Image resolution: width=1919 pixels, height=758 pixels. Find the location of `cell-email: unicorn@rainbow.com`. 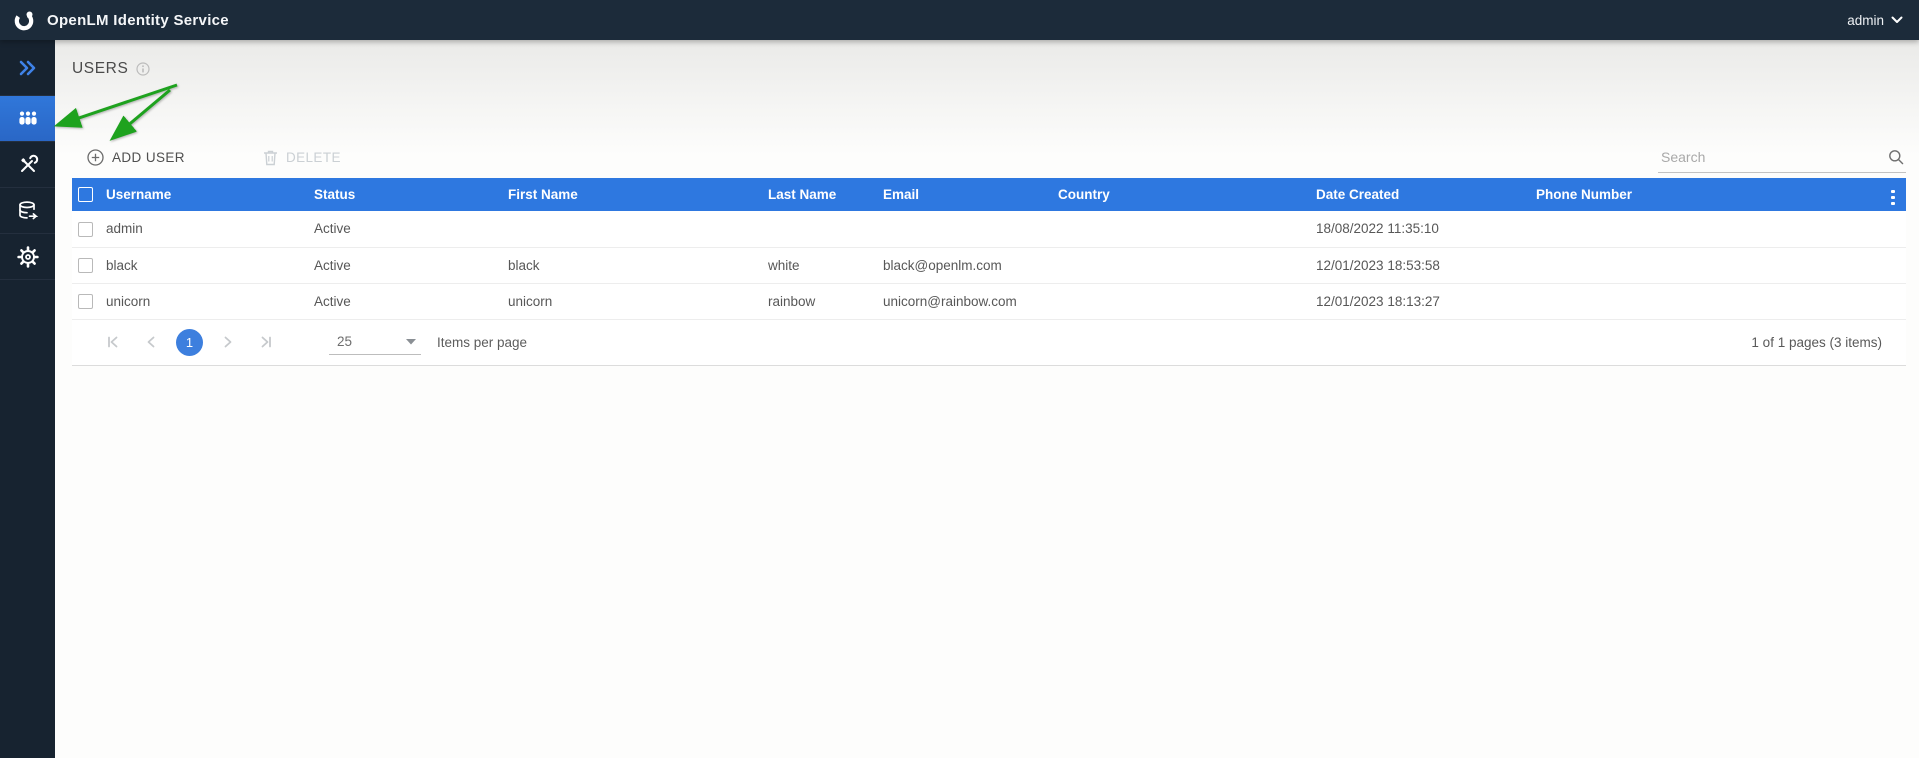

cell-email: unicorn@rainbow.com is located at coordinates (962, 301).